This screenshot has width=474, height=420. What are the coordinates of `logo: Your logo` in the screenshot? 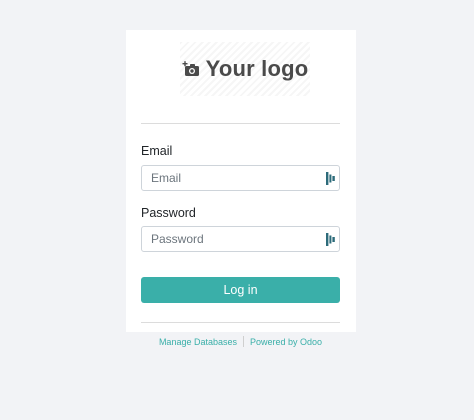 It's located at (245, 69).